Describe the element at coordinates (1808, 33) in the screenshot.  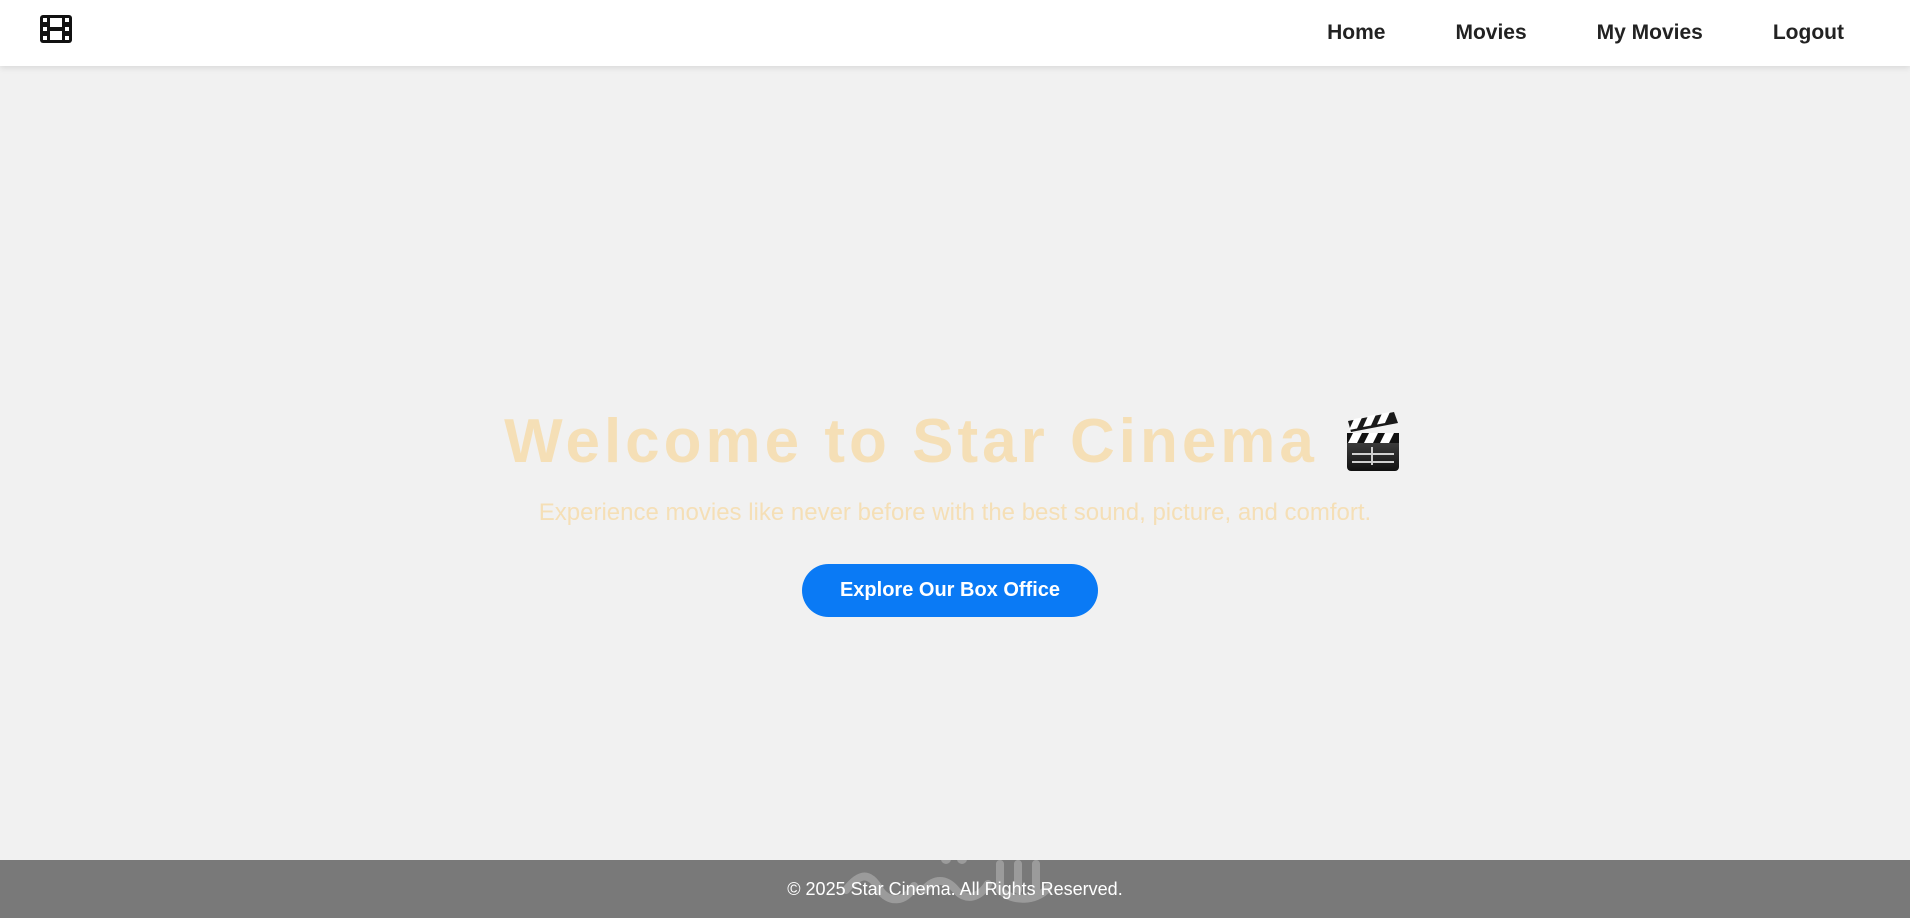
I see `nav-link-logout: Logout` at that location.